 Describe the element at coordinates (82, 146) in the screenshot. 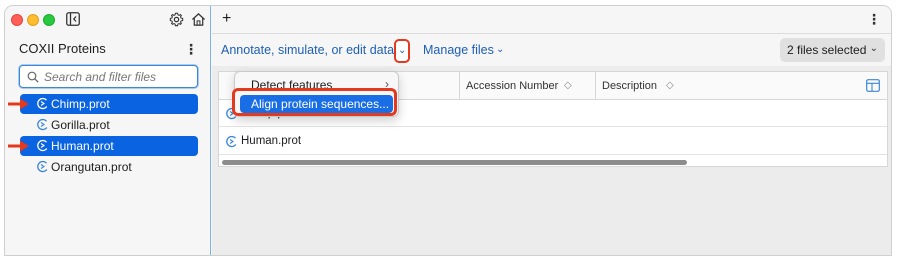

I see `file-label: Human.prot` at that location.